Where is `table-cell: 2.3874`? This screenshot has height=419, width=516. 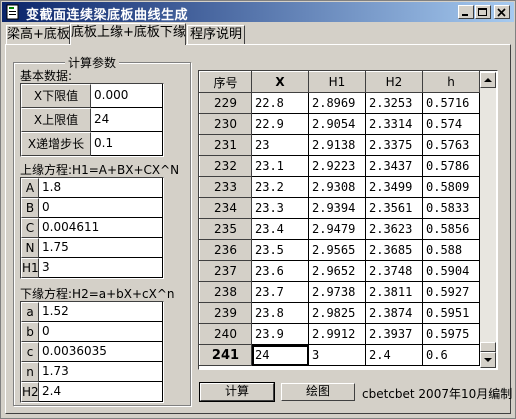
table-cell: 2.3874 is located at coordinates (394, 313).